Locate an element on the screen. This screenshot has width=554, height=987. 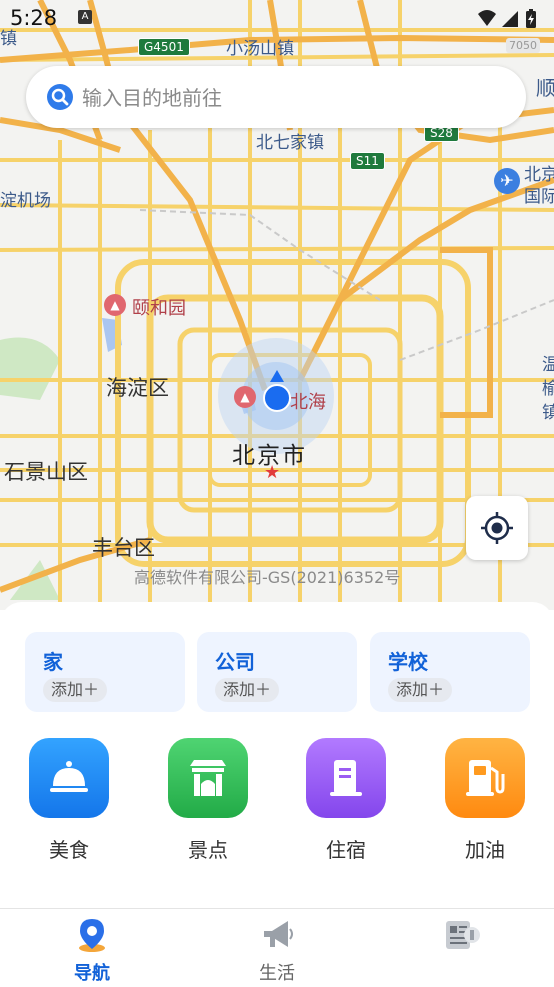
quick-place-home: 家 添加＋ is located at coordinates (105, 672).